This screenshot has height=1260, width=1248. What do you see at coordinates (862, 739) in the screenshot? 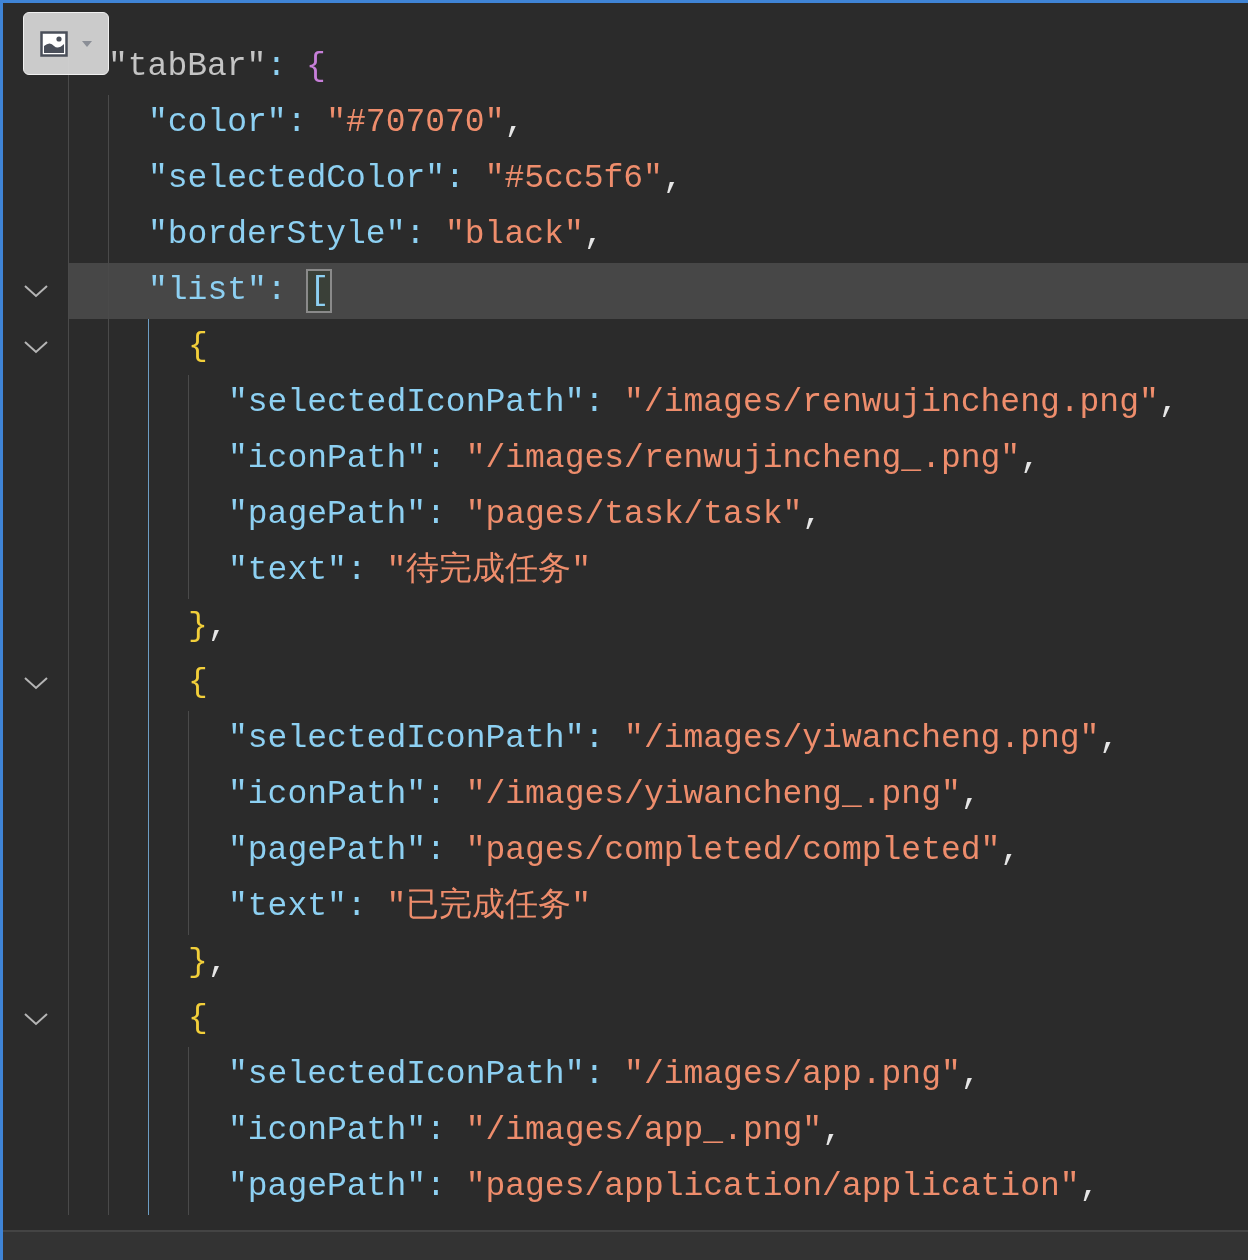
I see `json-string: "/images/yiwancheng.png"` at bounding box center [862, 739].